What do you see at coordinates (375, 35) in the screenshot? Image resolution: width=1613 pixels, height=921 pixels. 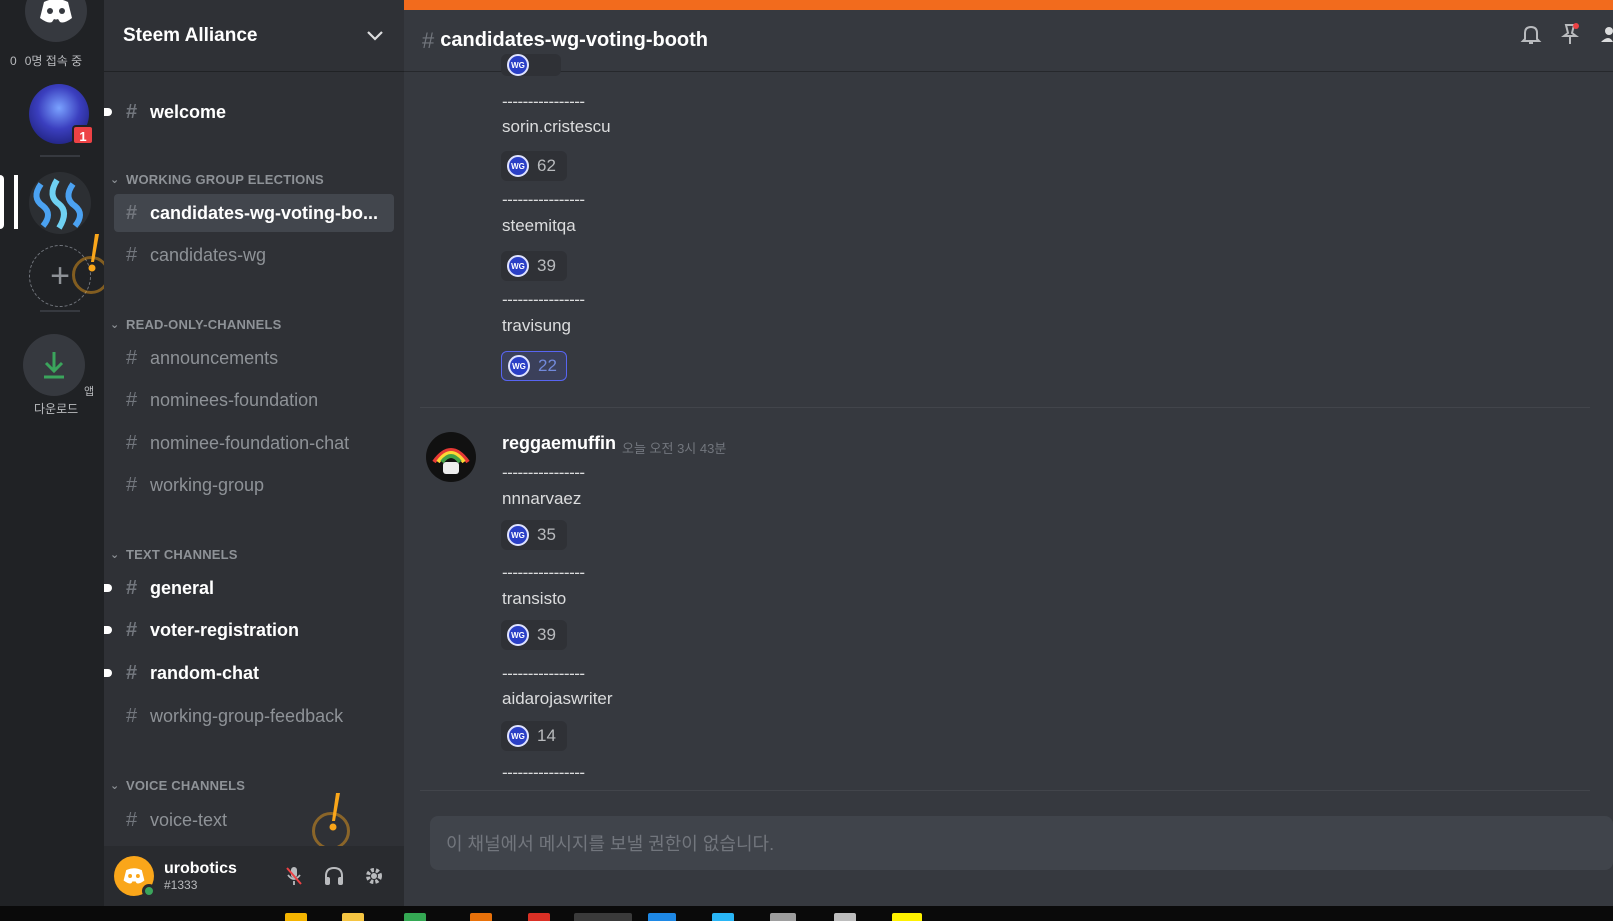 I see `chevron-down-icon` at bounding box center [375, 35].